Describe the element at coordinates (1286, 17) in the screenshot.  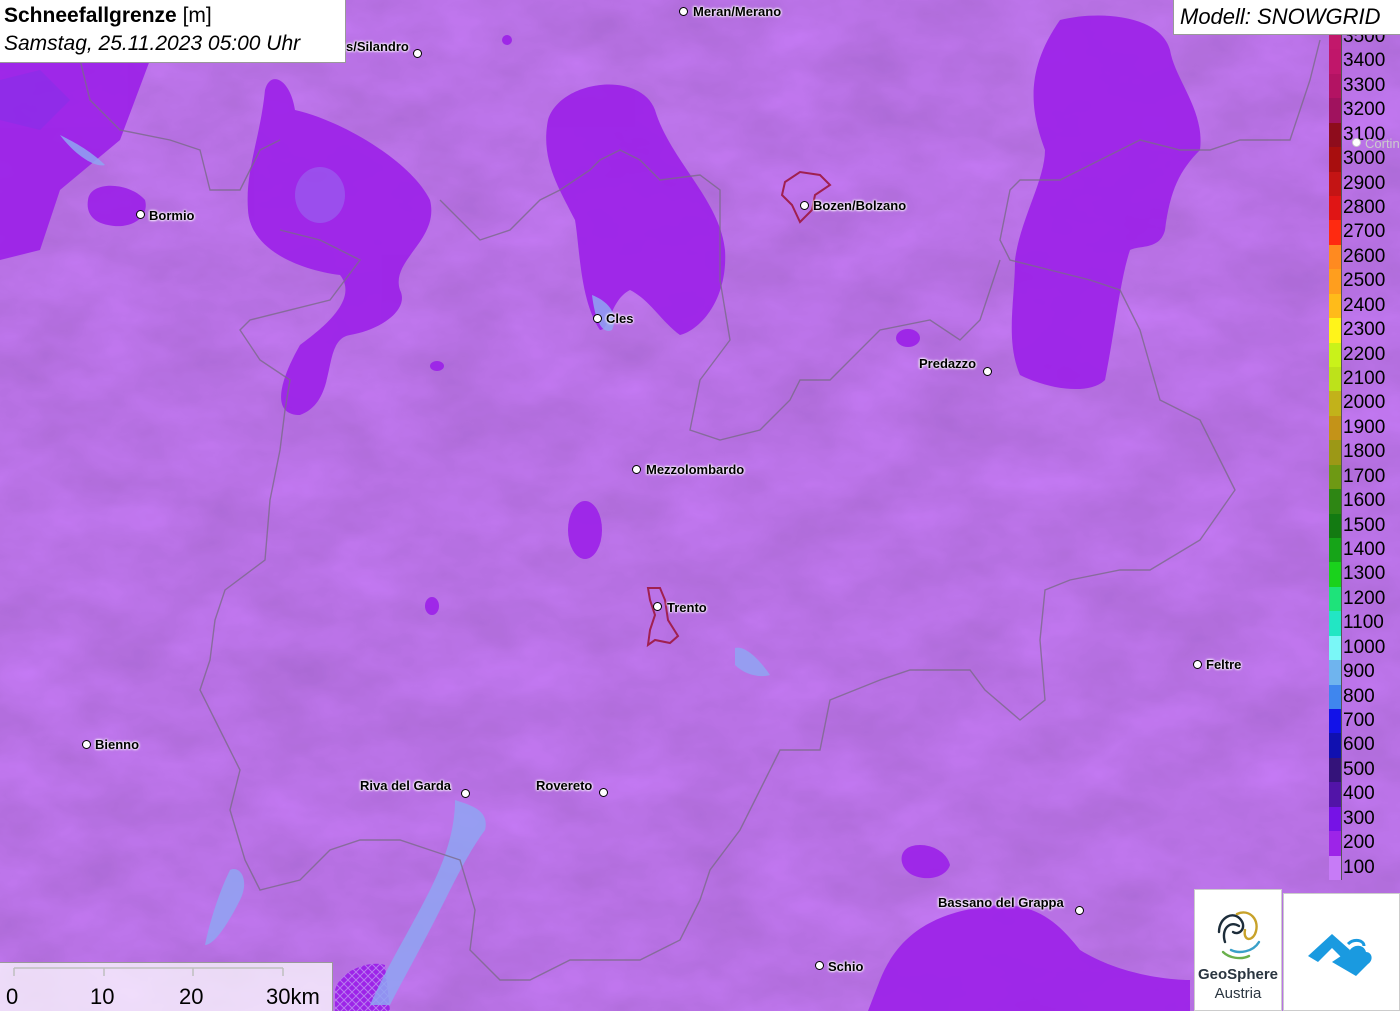
I see `model-label: Modell: SNOWGRID` at that location.